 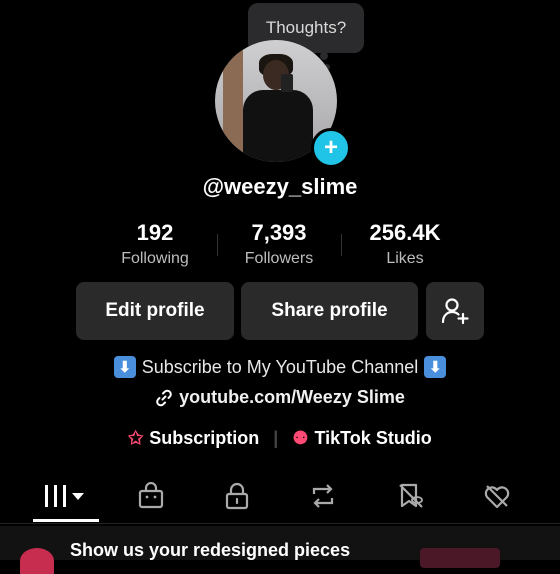 What do you see at coordinates (280, 186) in the screenshot?
I see `username: @weezy_slime` at bounding box center [280, 186].